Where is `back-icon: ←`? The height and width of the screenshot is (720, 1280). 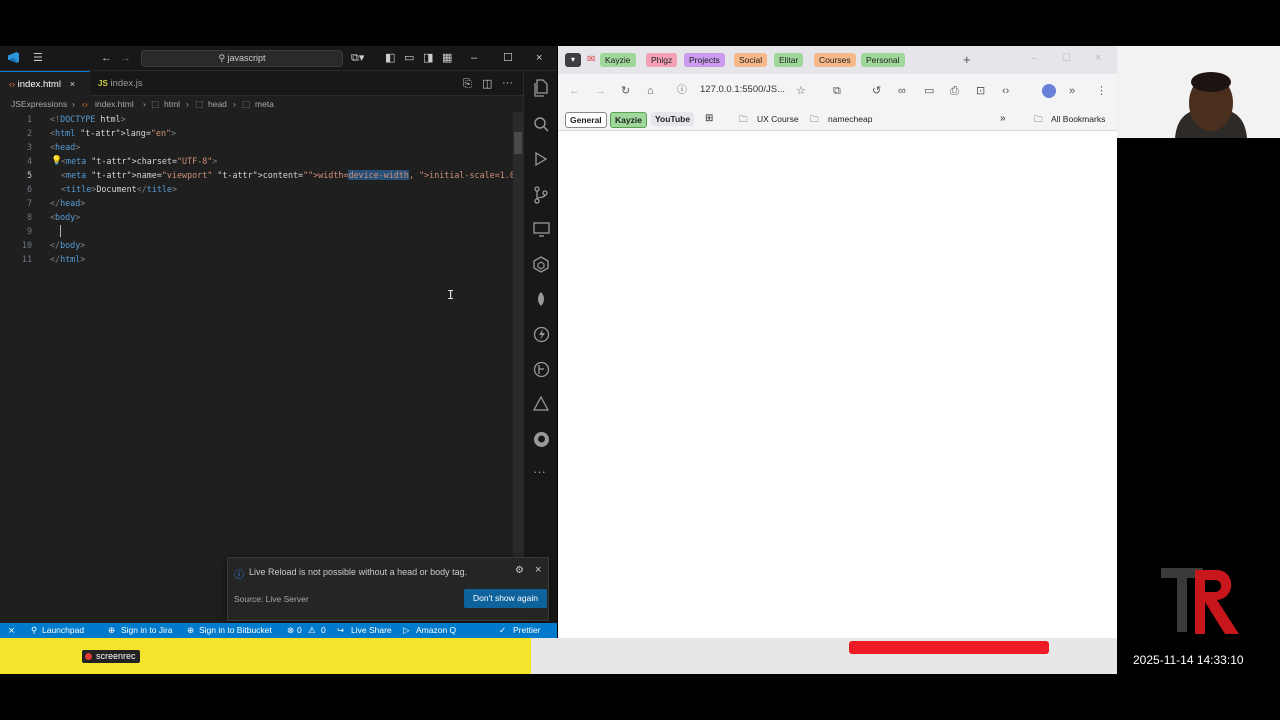
back-icon: ← is located at coordinates (574, 91).